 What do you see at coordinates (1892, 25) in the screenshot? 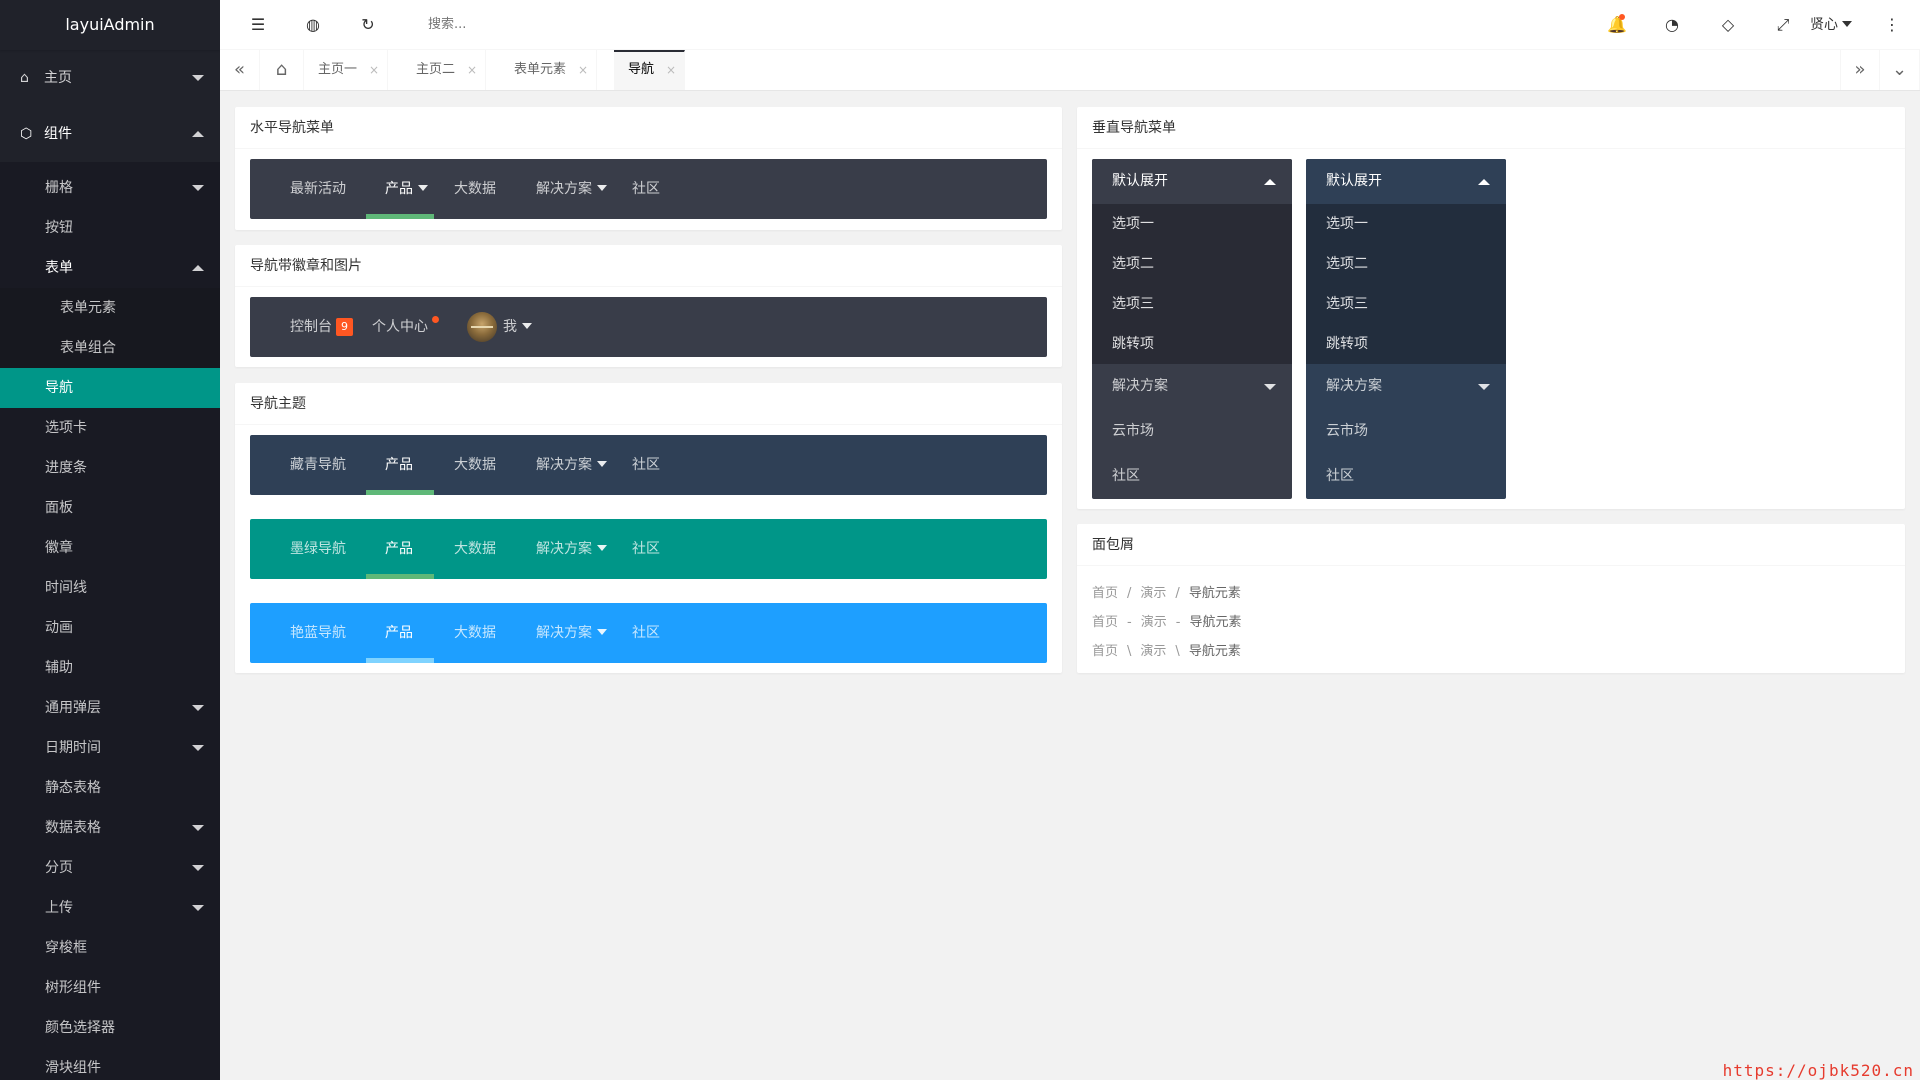
I see `more-icon: ⋮` at bounding box center [1892, 25].